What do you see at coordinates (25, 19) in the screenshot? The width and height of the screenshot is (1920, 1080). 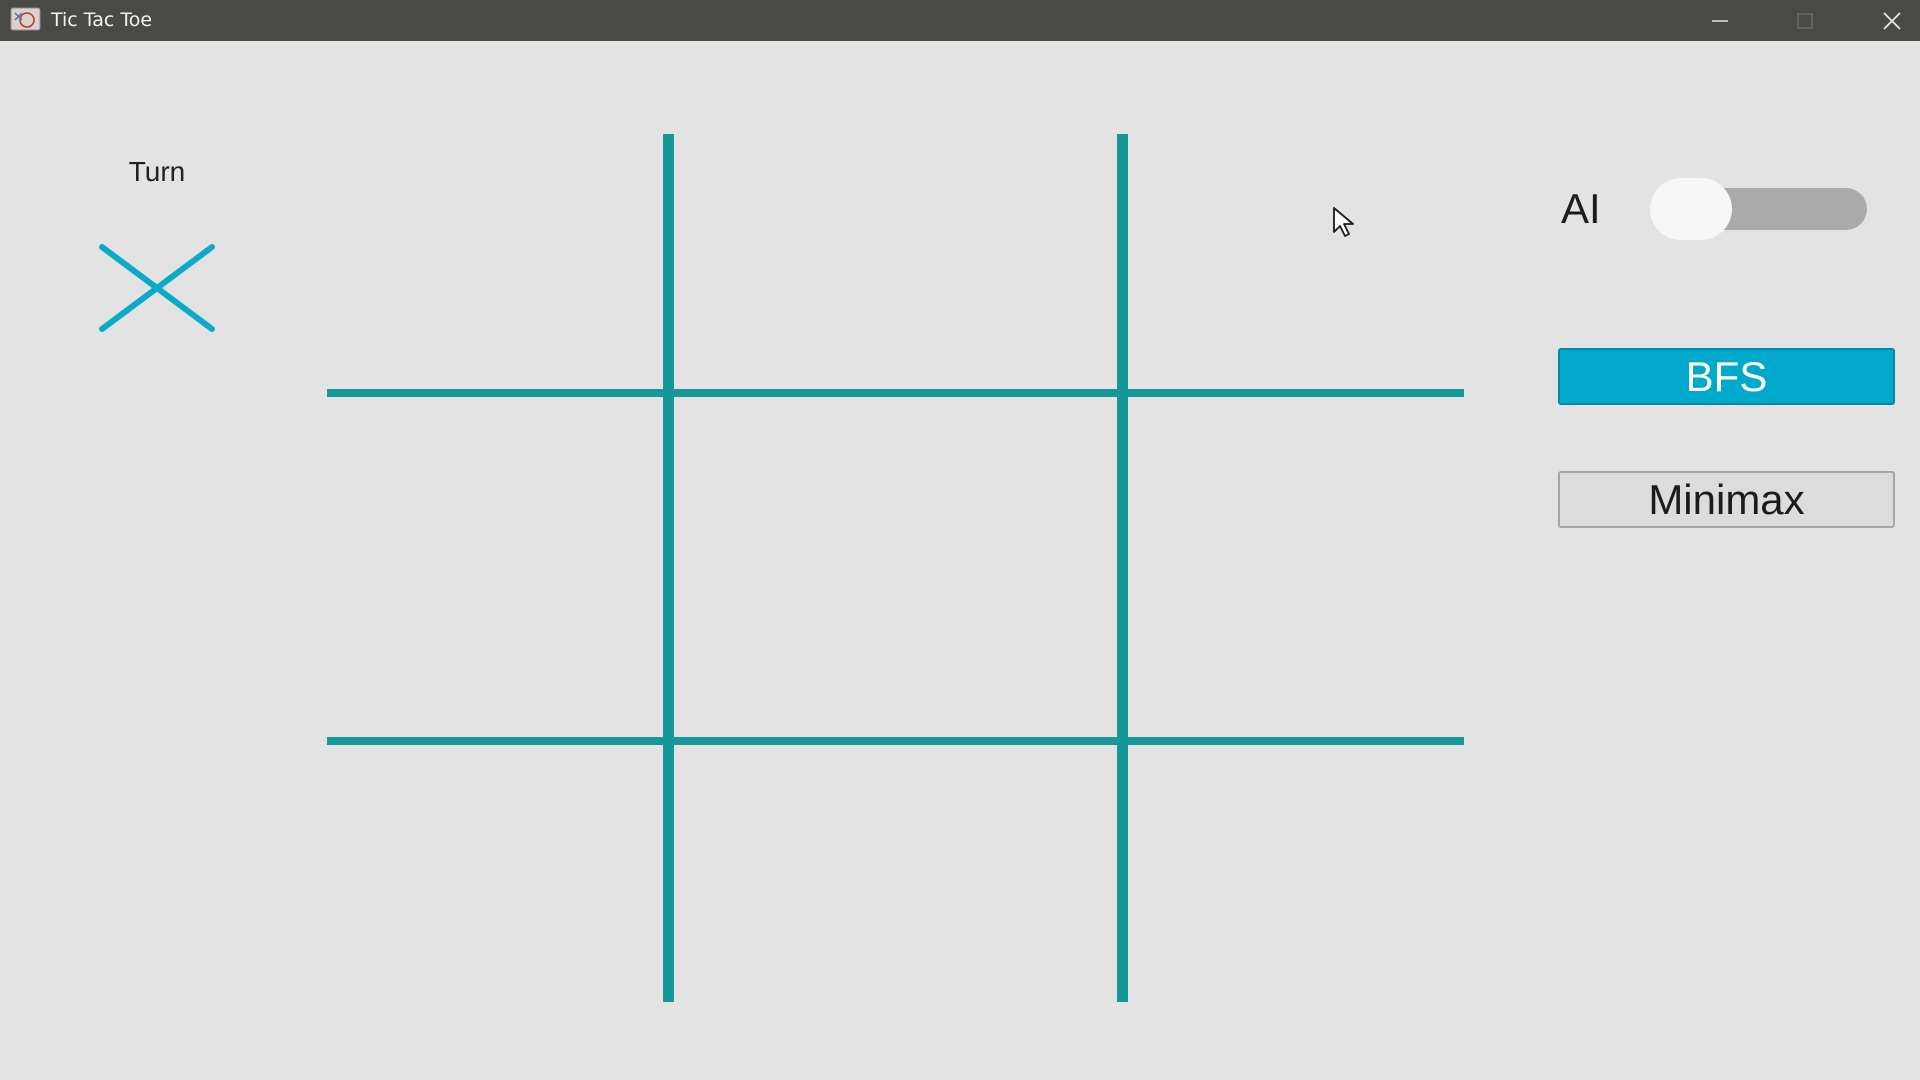 I see `tic-tac-toe-app-icon` at bounding box center [25, 19].